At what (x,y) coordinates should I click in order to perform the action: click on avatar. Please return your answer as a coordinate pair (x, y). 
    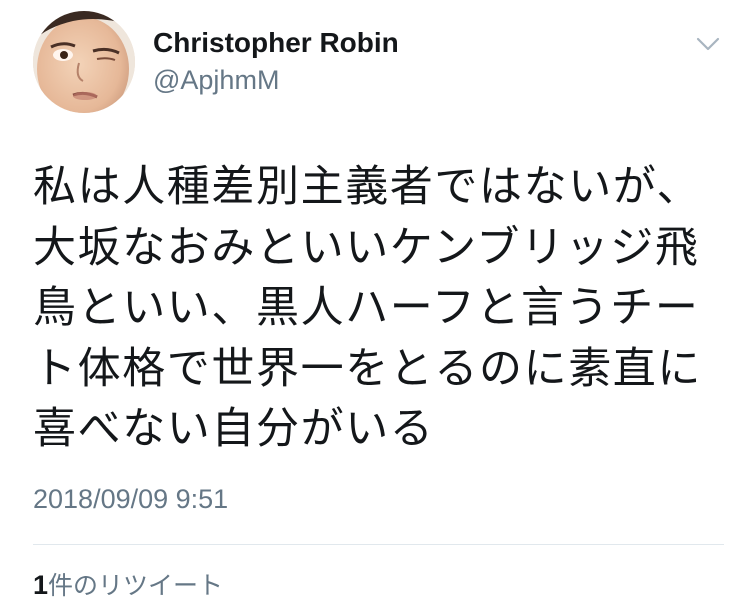
    Looking at the image, I should click on (84, 62).